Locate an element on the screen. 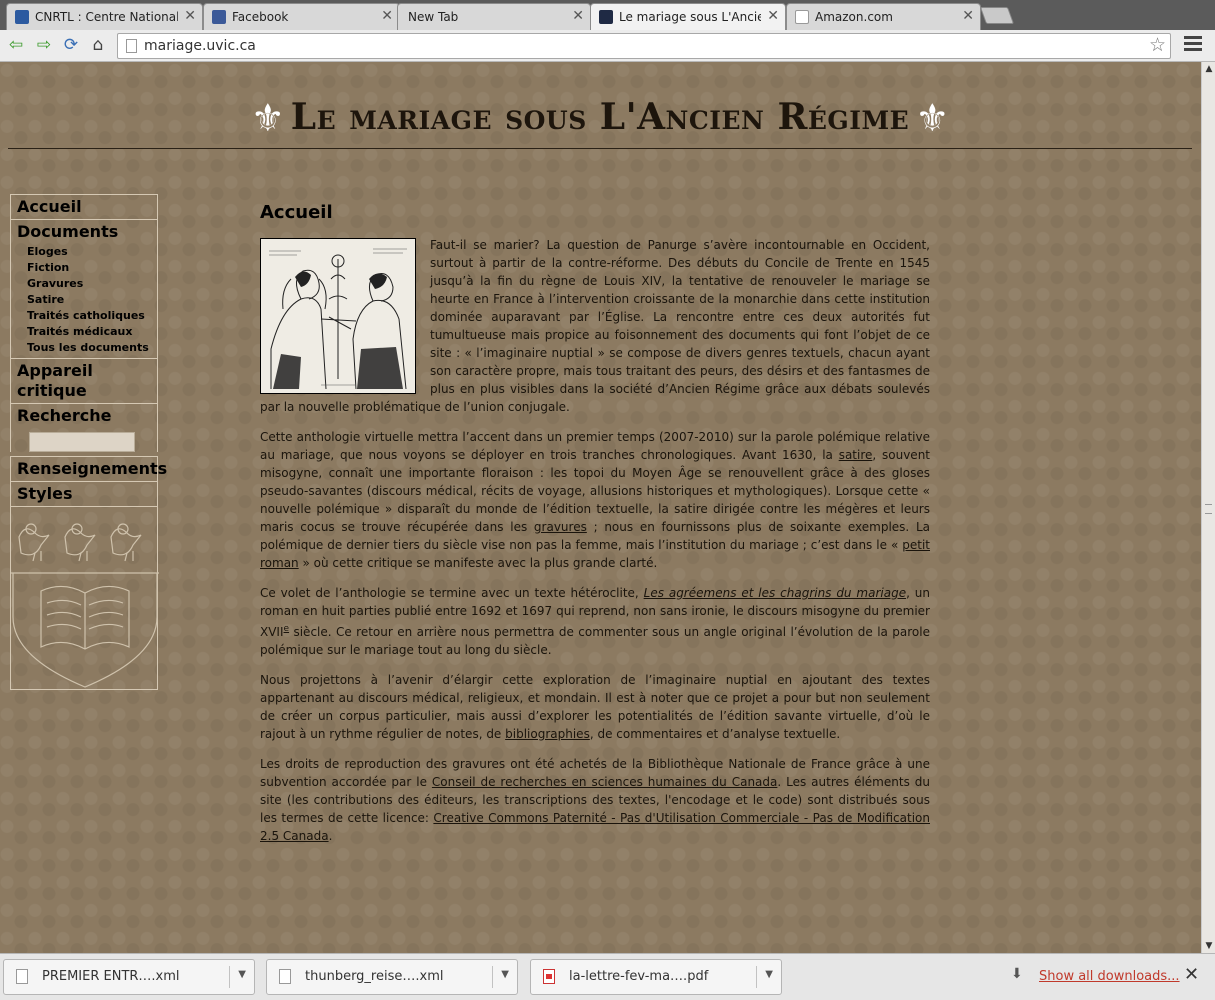 Image resolution: width=1215 pixels, height=1000 pixels. url-text: mariage.uvic.ca is located at coordinates (200, 46).